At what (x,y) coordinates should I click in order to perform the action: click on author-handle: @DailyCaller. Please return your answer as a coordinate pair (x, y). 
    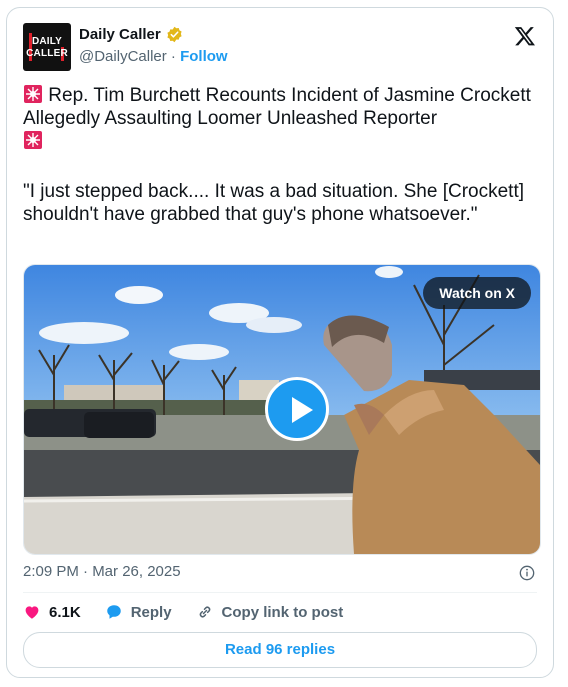
    Looking at the image, I should click on (123, 56).